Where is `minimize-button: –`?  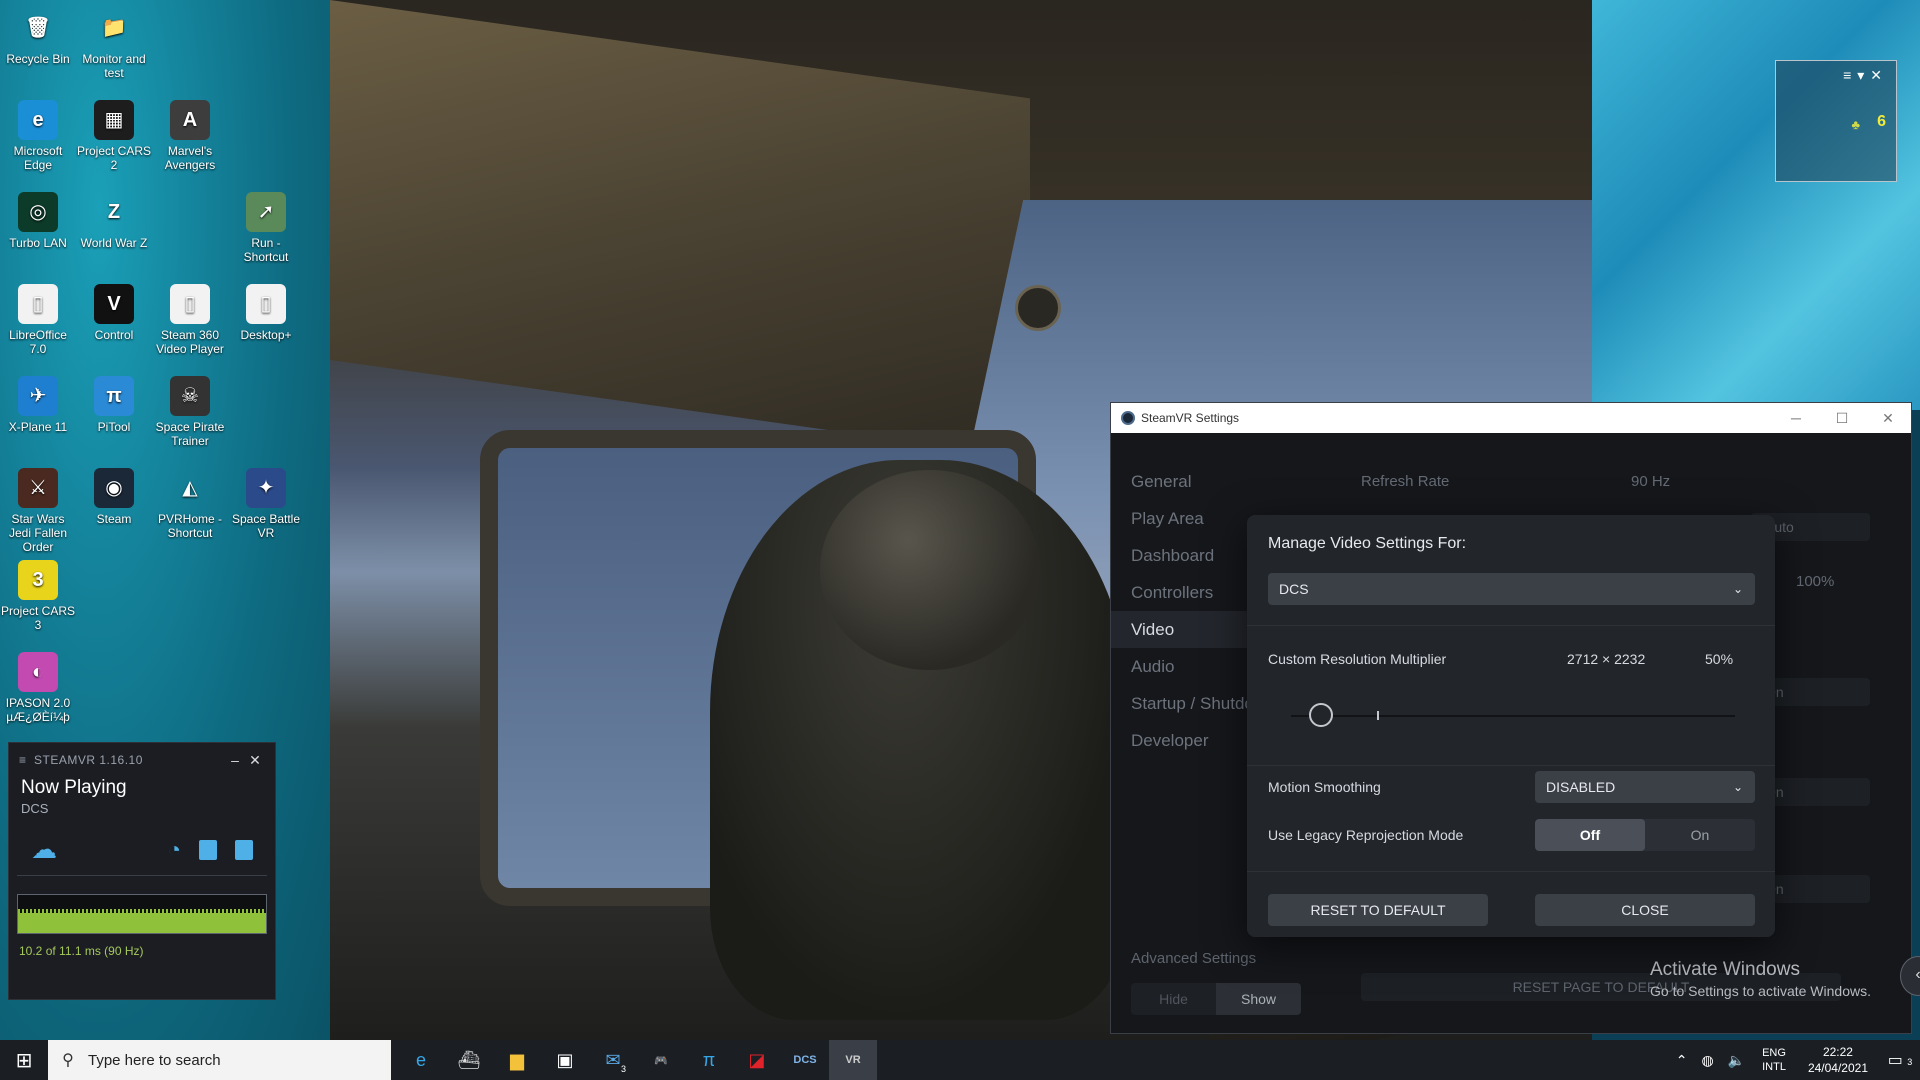
minimize-button: – is located at coordinates (235, 760).